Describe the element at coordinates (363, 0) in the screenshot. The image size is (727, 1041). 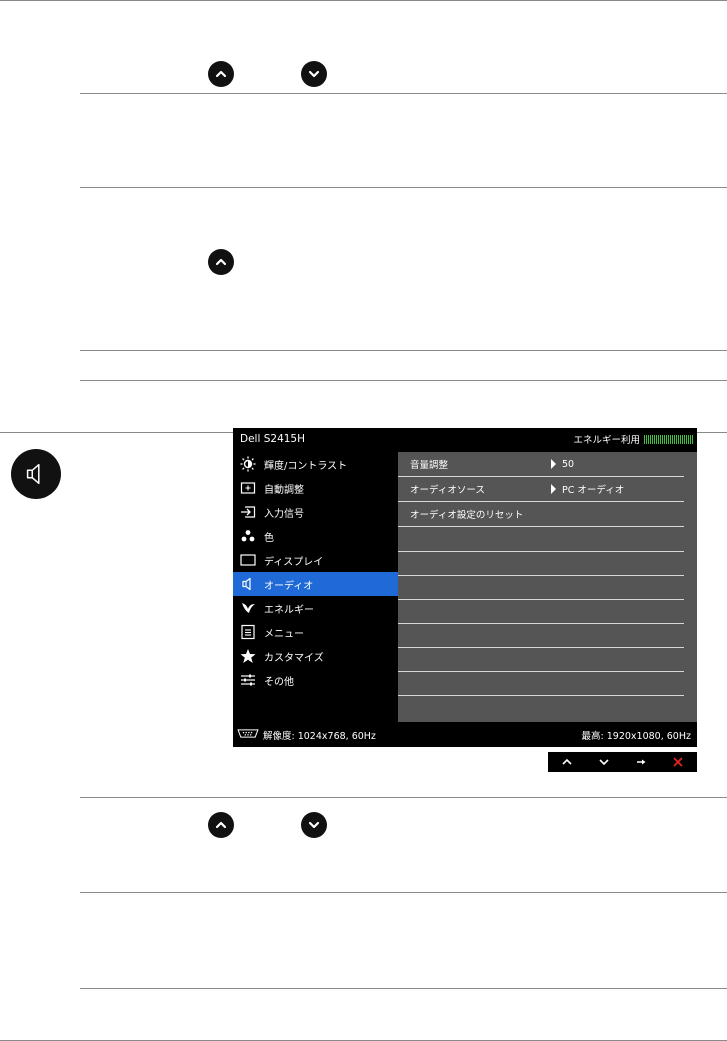
I see `divider-top` at that location.